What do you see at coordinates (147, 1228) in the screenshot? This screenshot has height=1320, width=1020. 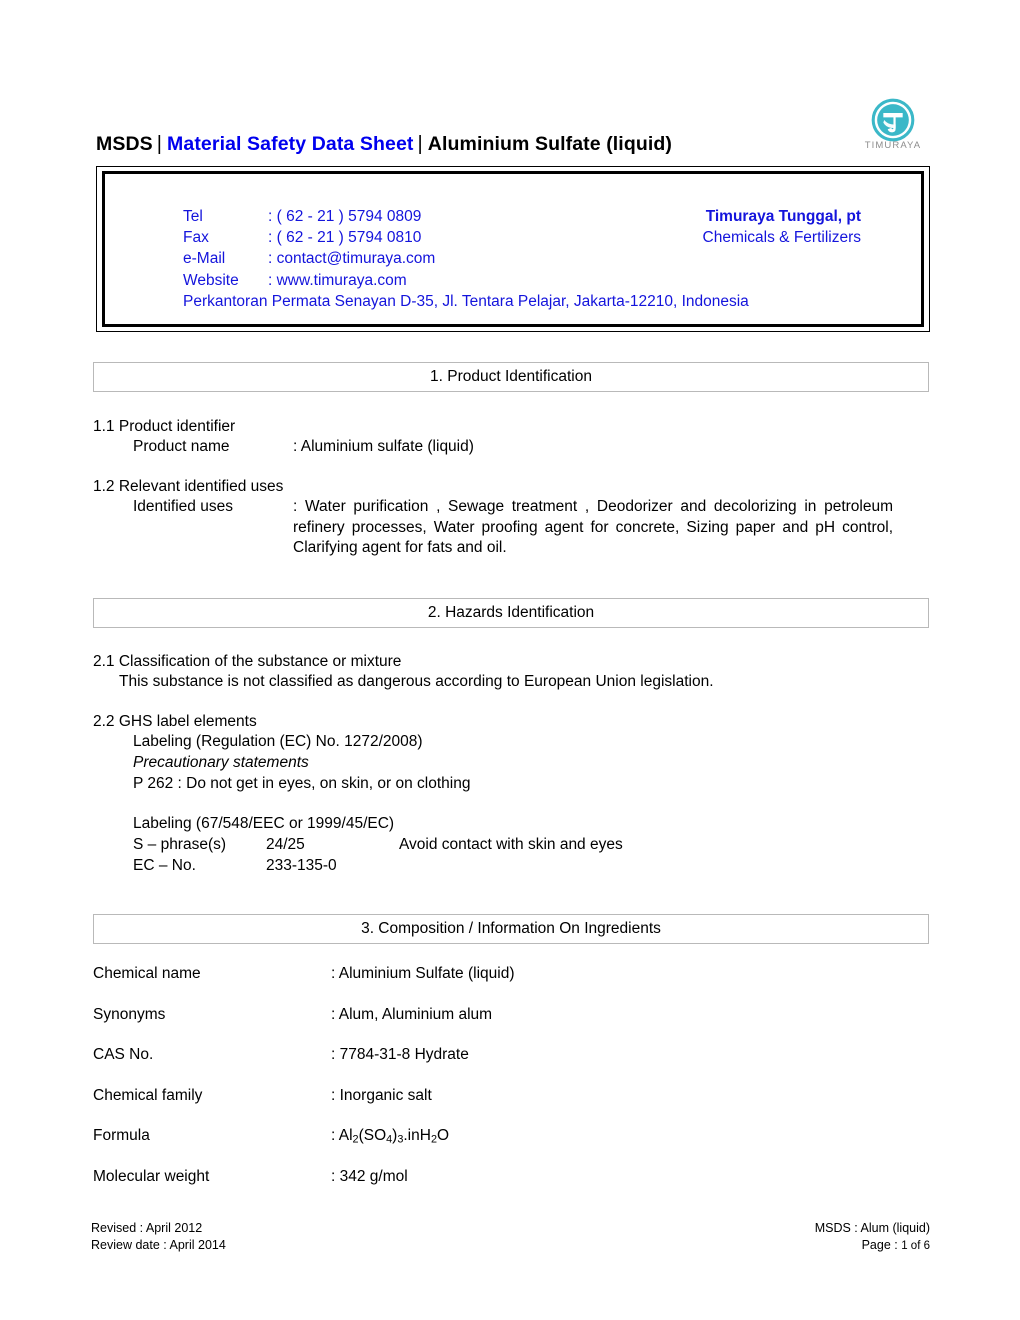 I see `footer-revised: Revised : April 2012` at bounding box center [147, 1228].